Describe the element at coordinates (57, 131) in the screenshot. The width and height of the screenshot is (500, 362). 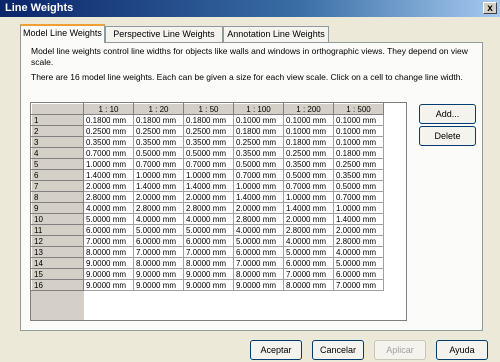
I see `grid-row-header: 2` at that location.